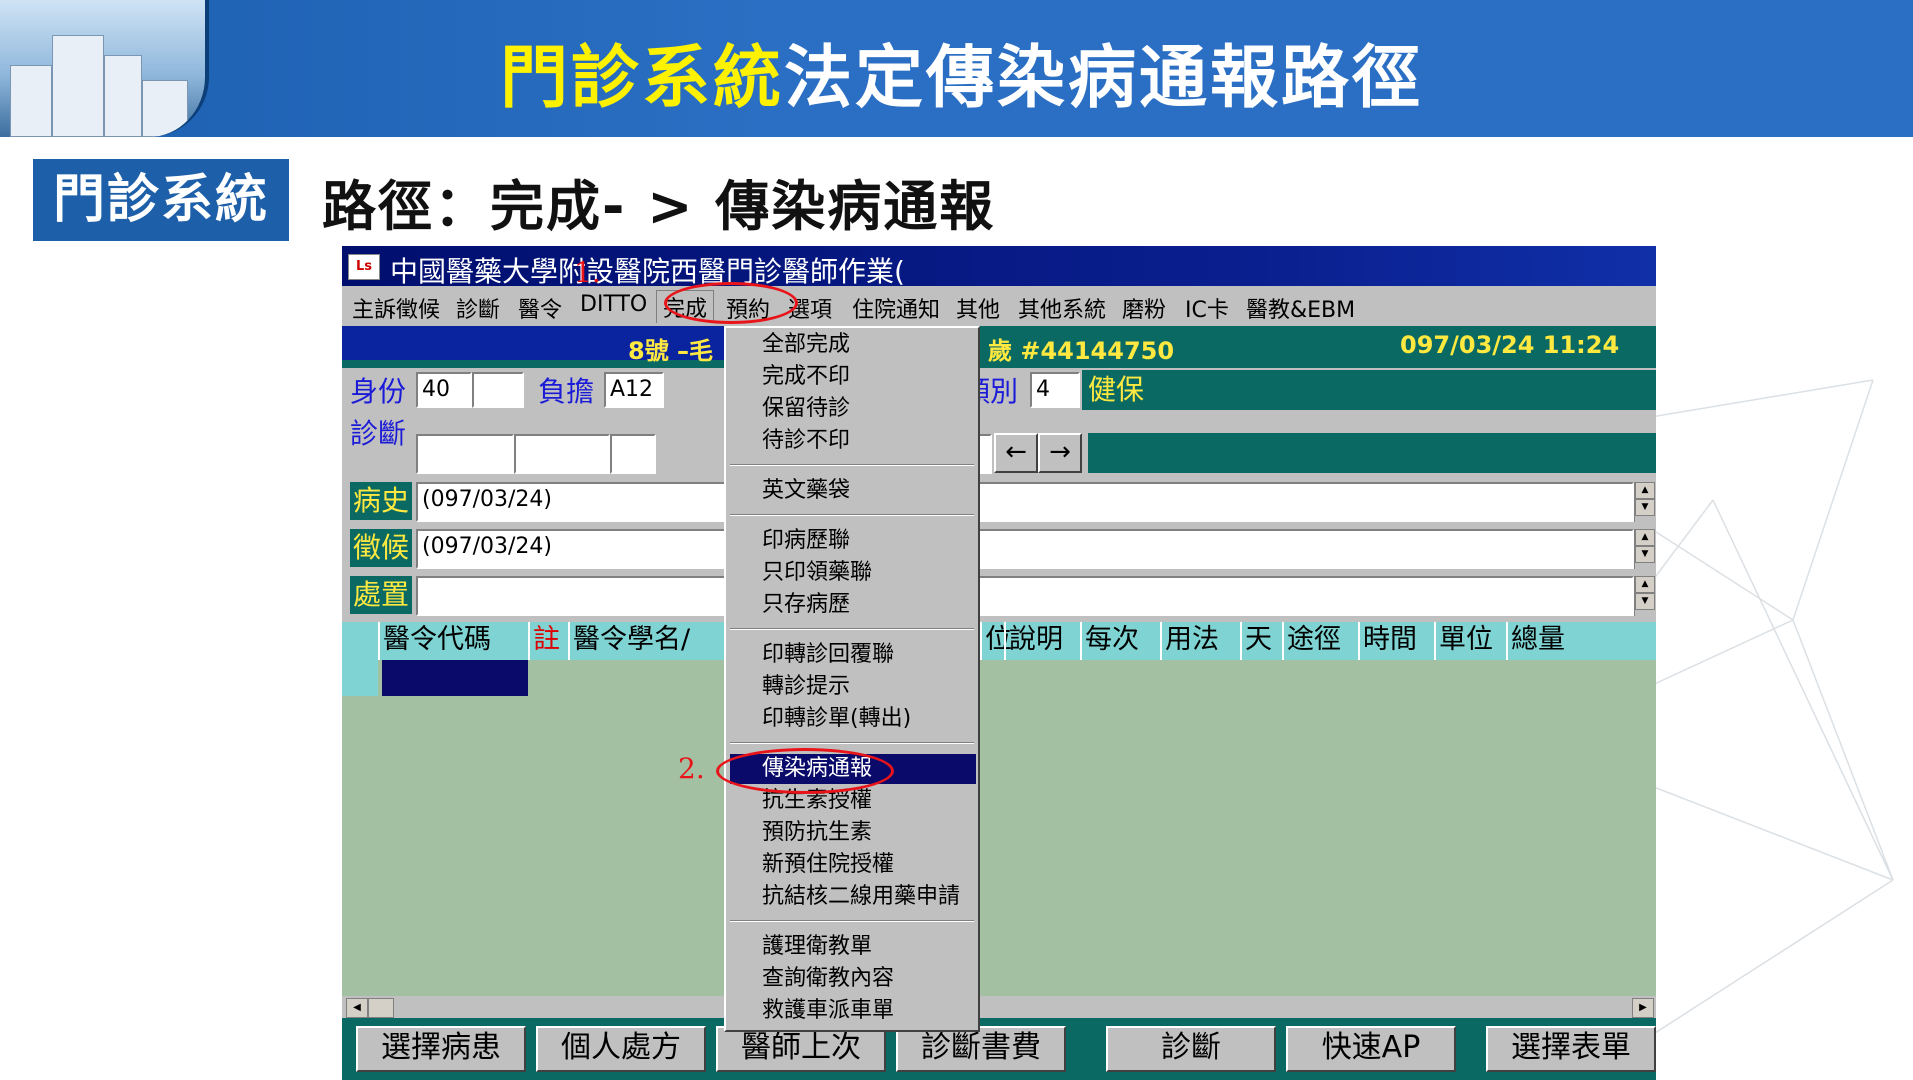 The width and height of the screenshot is (1913, 1080). I want to click on burden-label: 負擔, so click(566, 391).